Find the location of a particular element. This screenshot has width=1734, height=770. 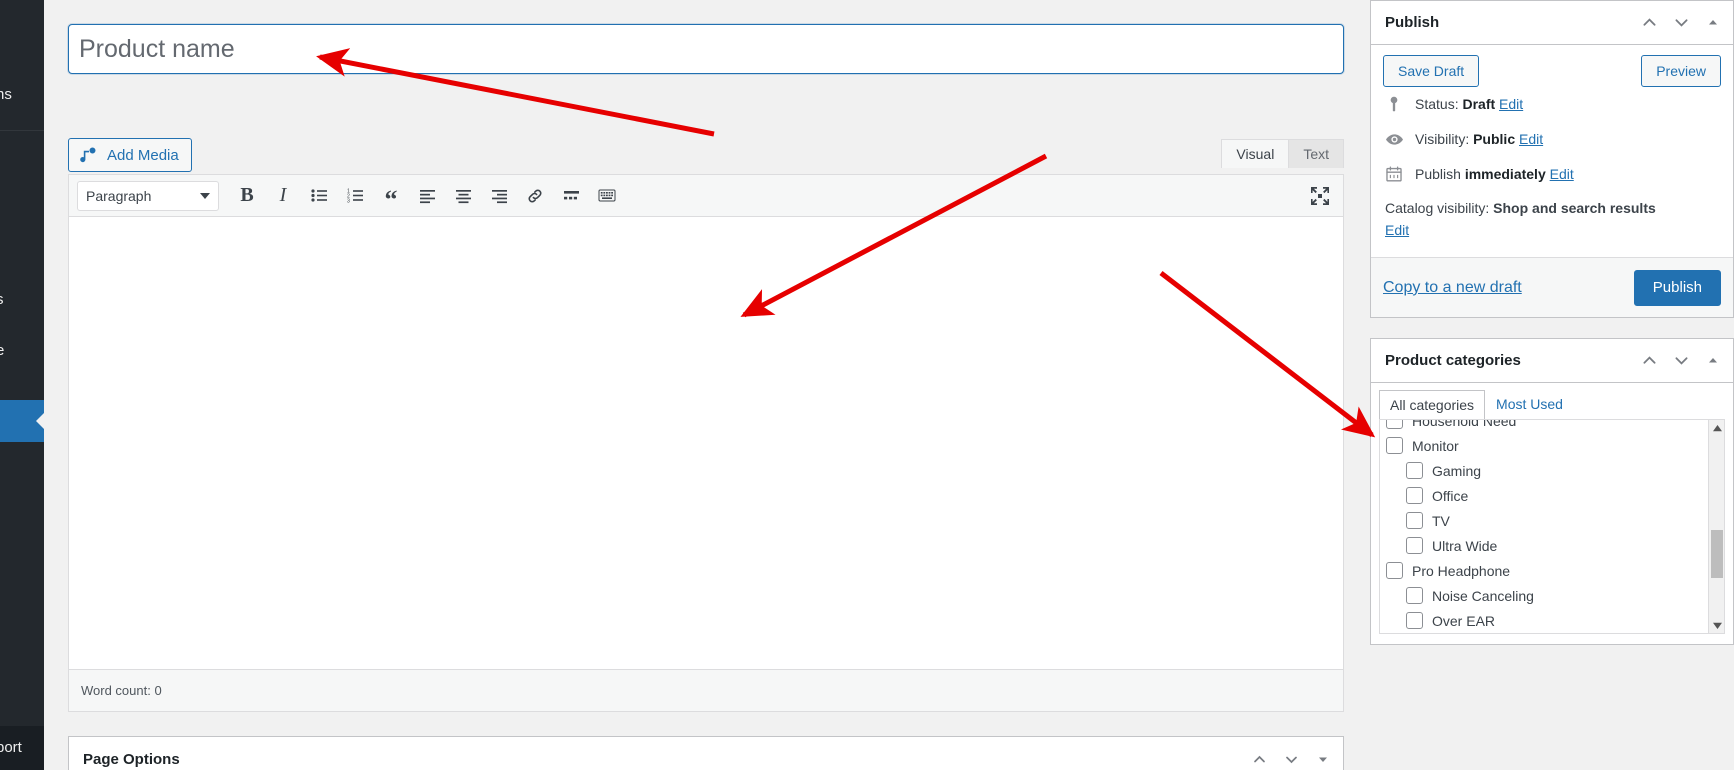

category-item: Gaming is located at coordinates (1544, 470).